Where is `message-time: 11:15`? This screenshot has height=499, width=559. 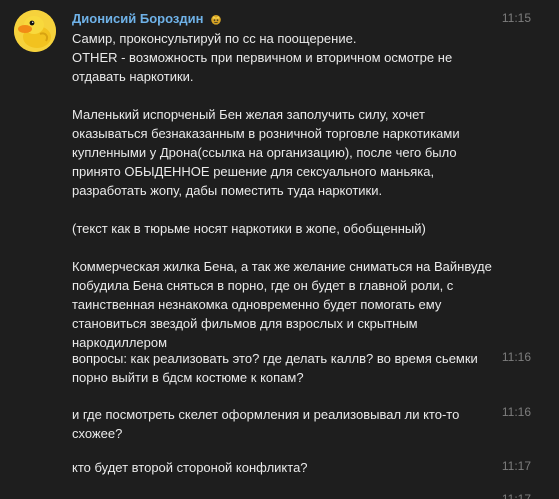 message-time: 11:15 is located at coordinates (516, 18).